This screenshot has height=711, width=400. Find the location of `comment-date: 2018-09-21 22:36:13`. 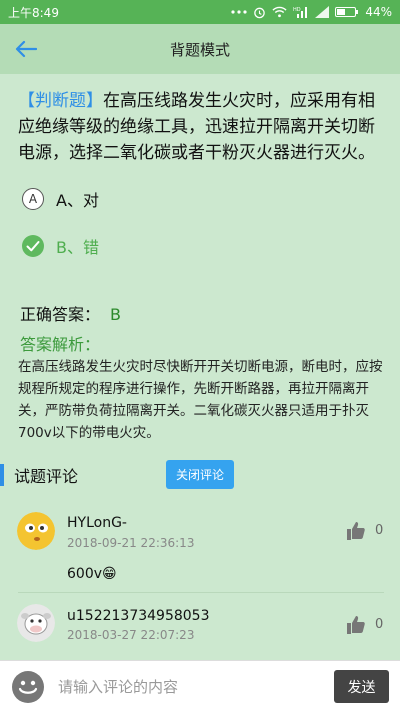

comment-date: 2018-09-21 22:36:13 is located at coordinates (131, 543).